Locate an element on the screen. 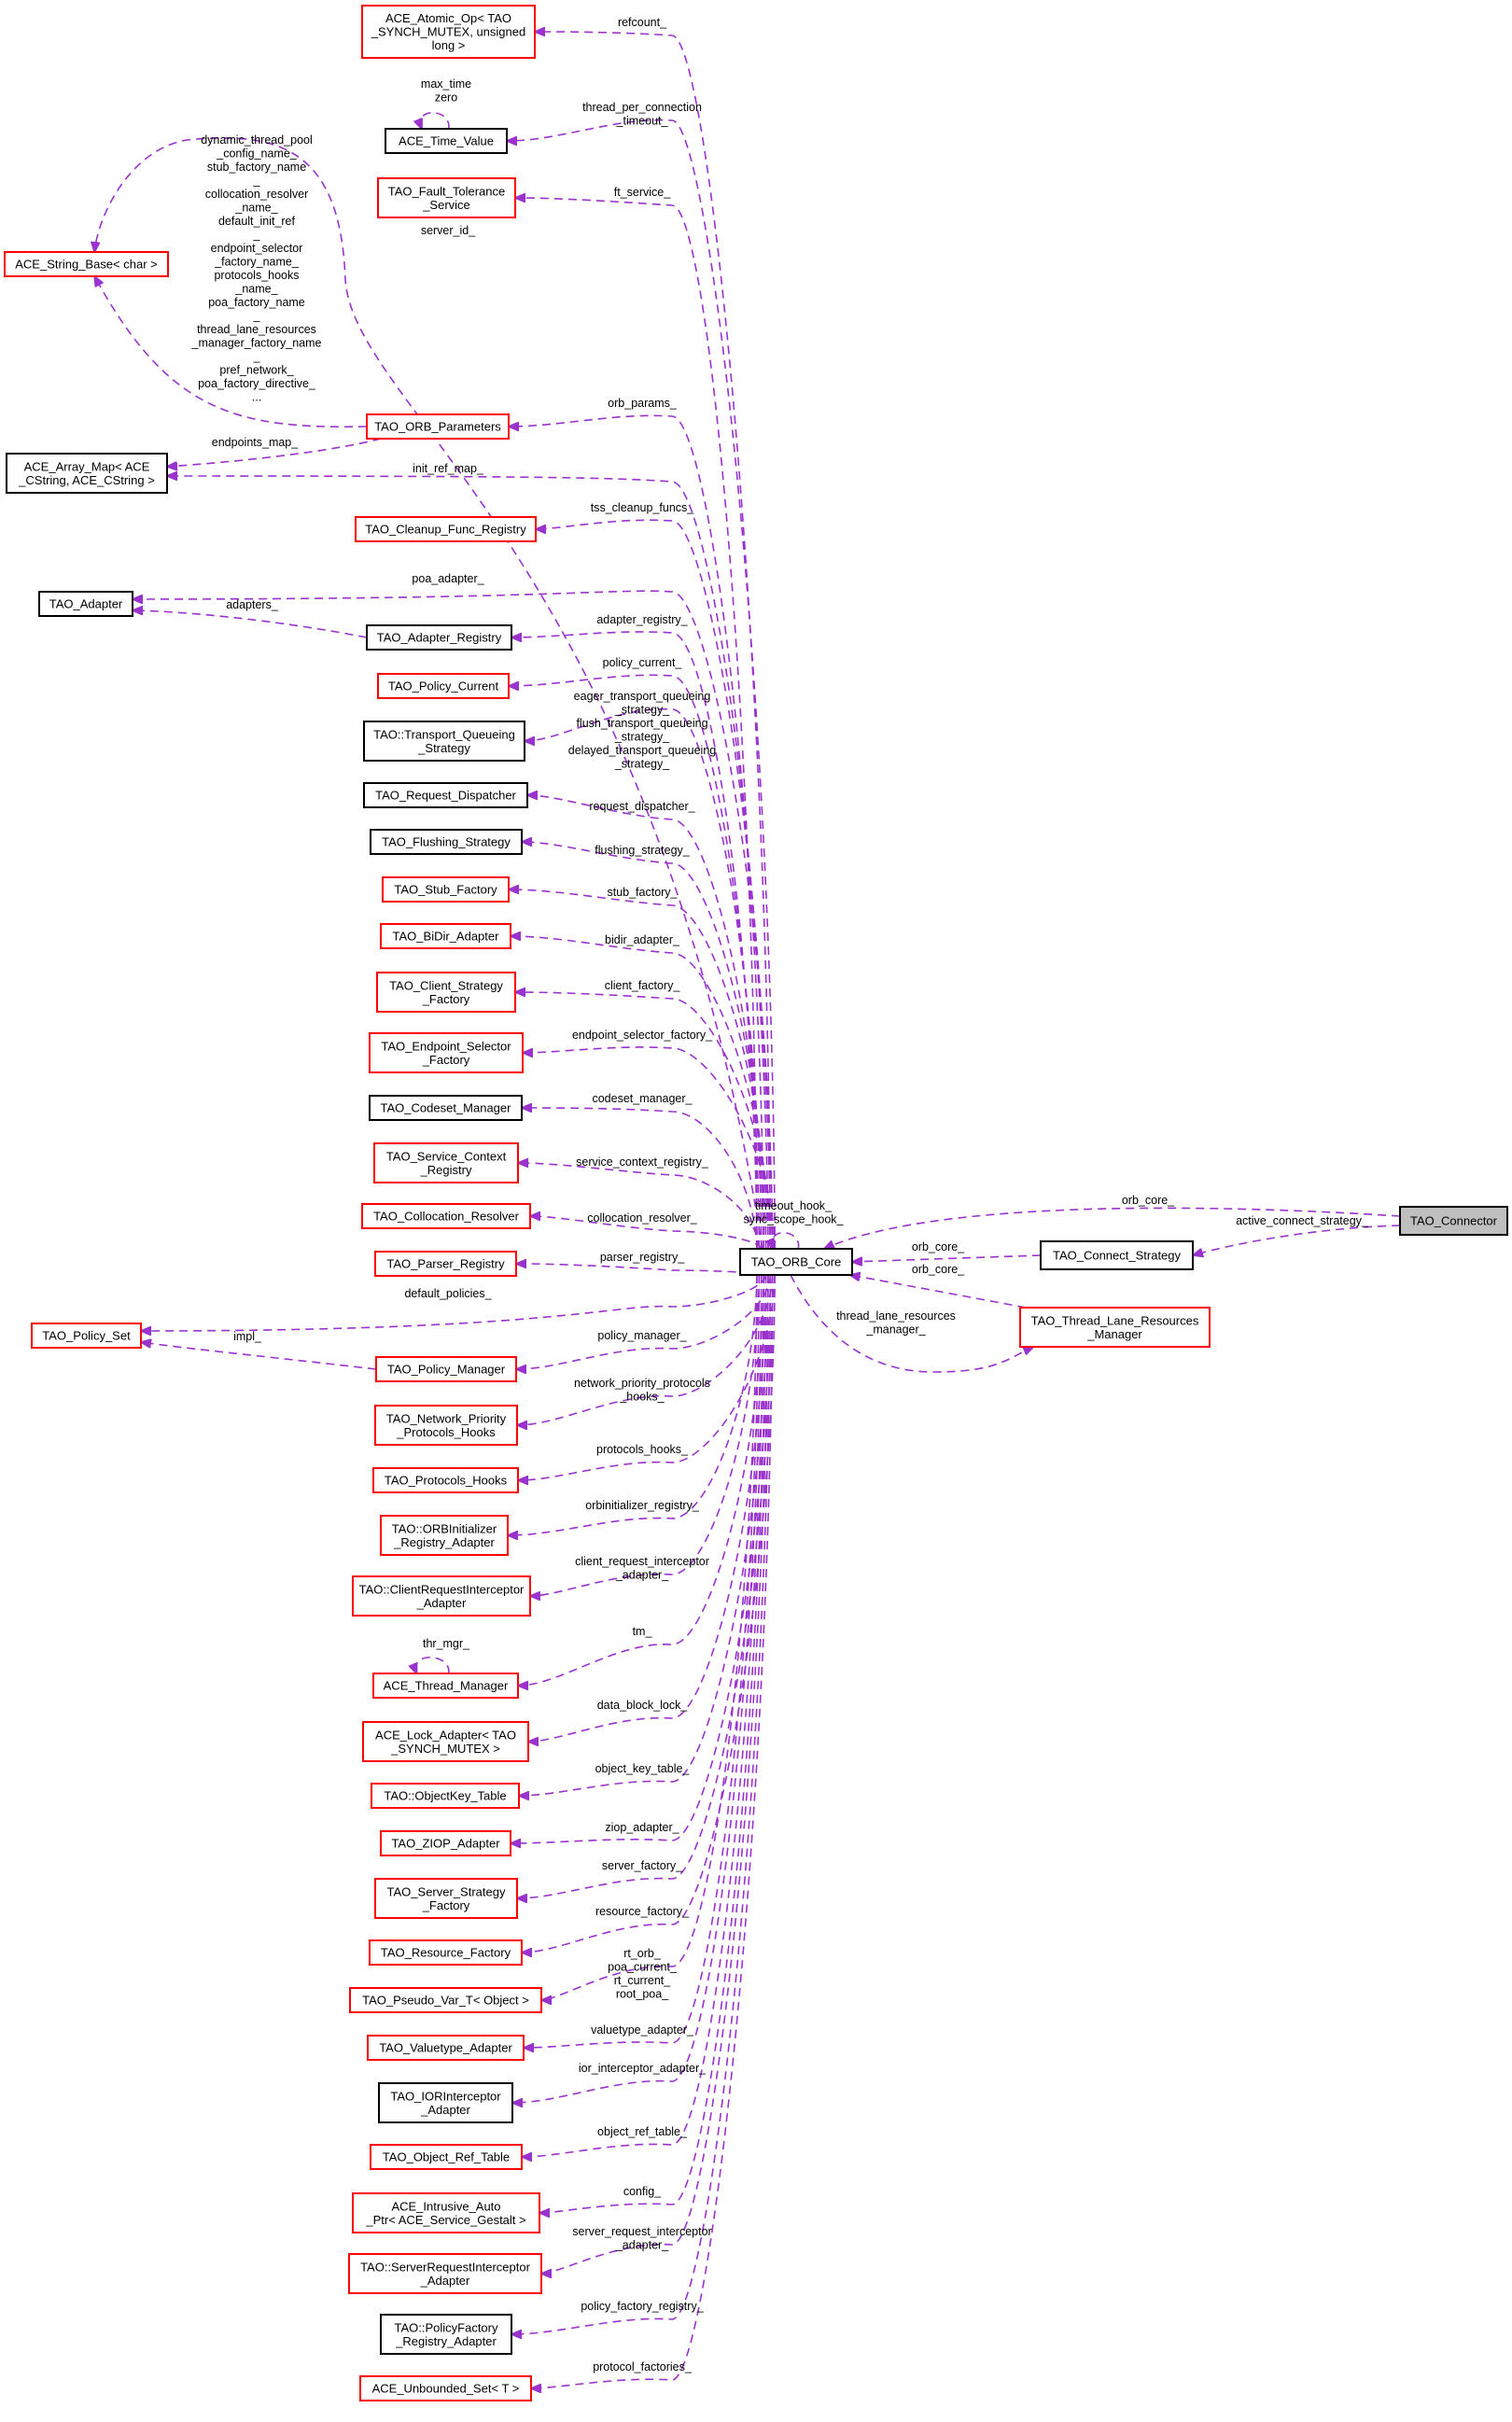  edge-orb_core-to-service_context is located at coordinates (639, 1206).